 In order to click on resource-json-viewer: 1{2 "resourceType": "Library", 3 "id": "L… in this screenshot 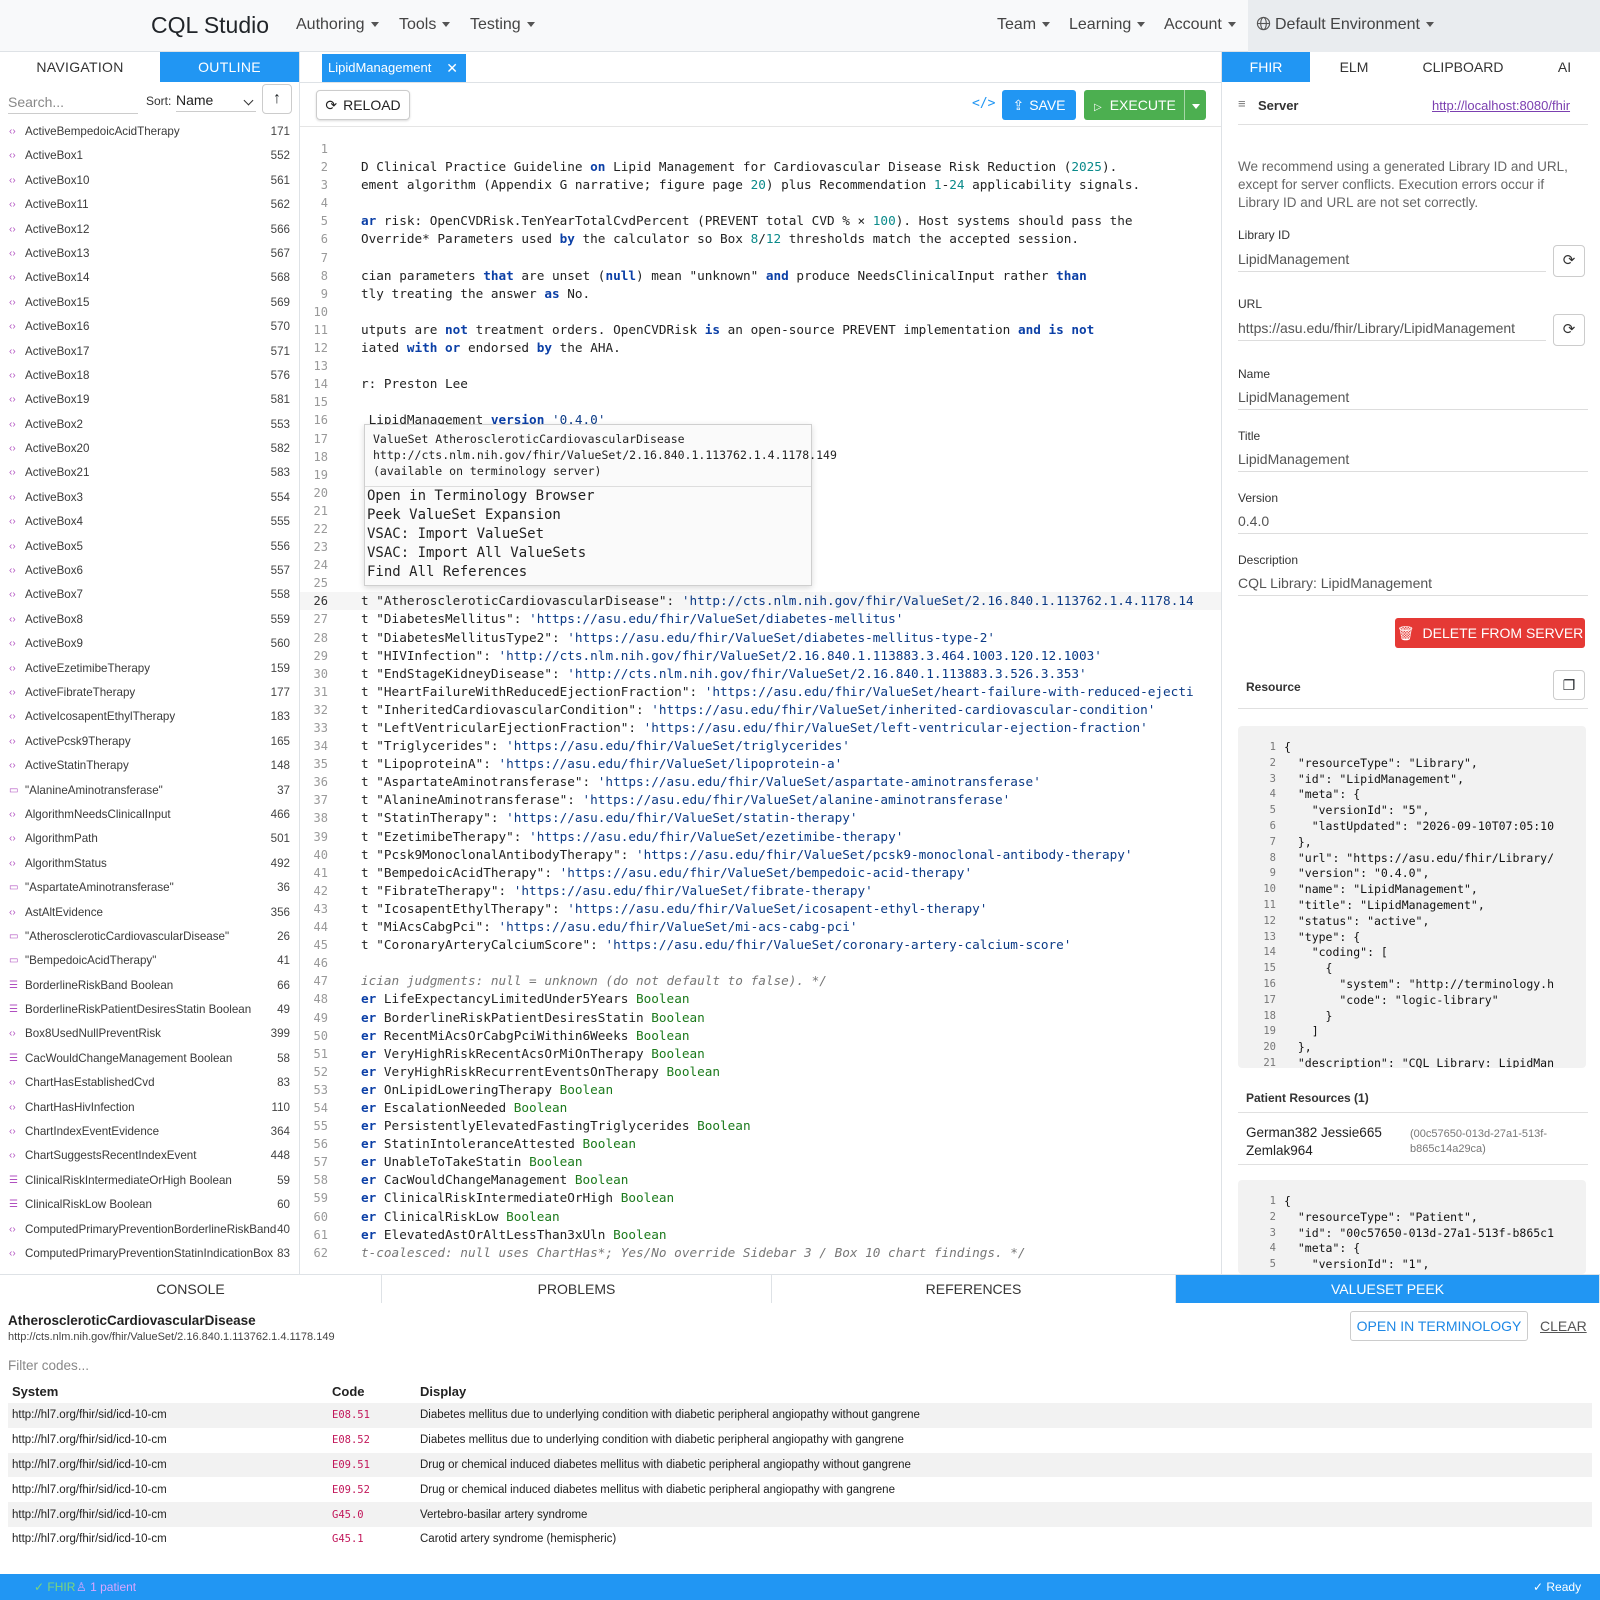, I will do `click(1412, 897)`.